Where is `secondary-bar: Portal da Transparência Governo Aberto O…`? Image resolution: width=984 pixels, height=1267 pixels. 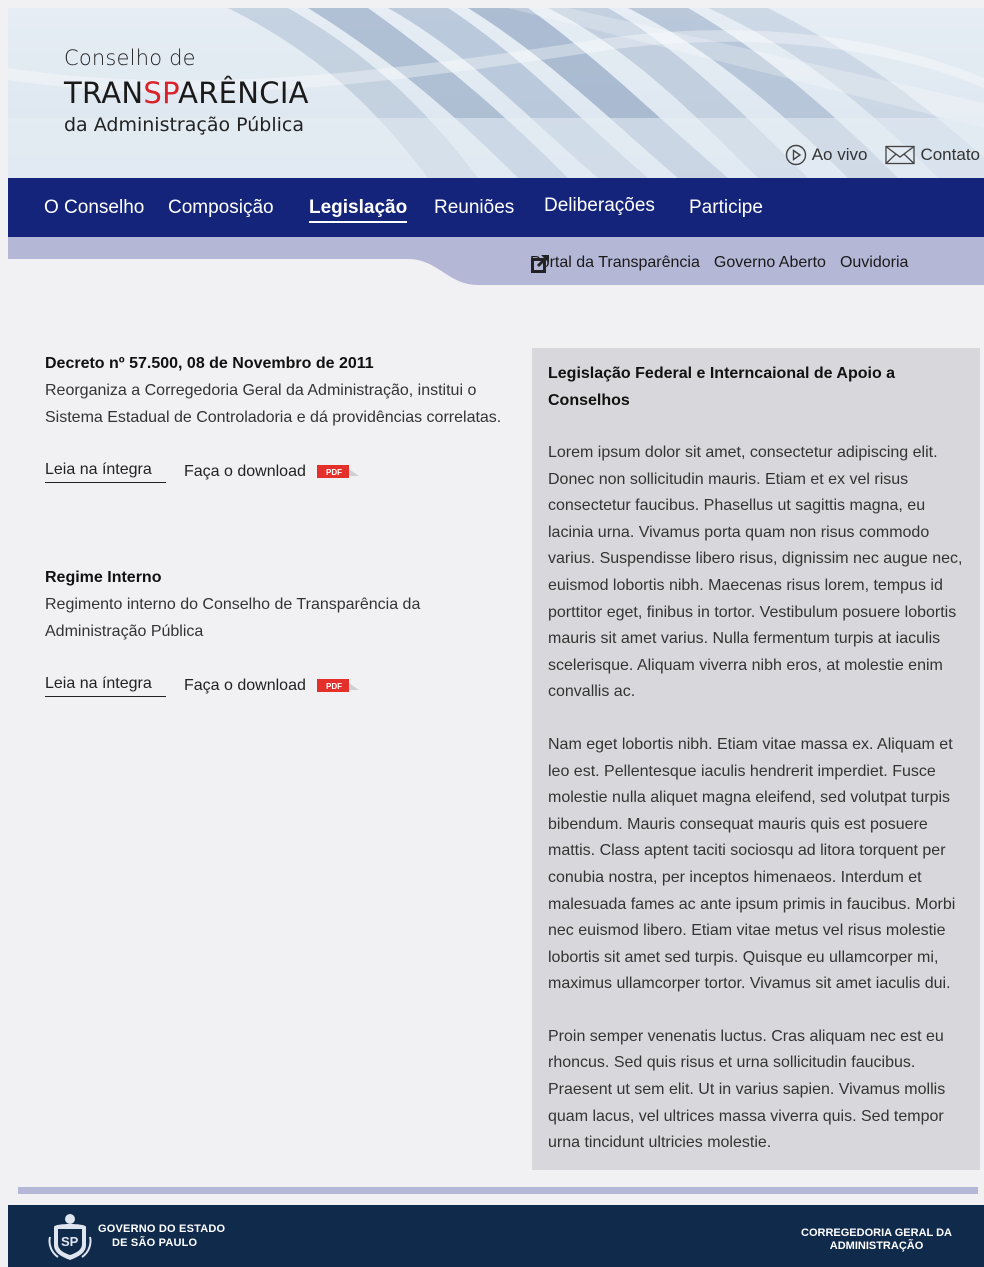 secondary-bar: Portal da Transparência Governo Aberto O… is located at coordinates (496, 262).